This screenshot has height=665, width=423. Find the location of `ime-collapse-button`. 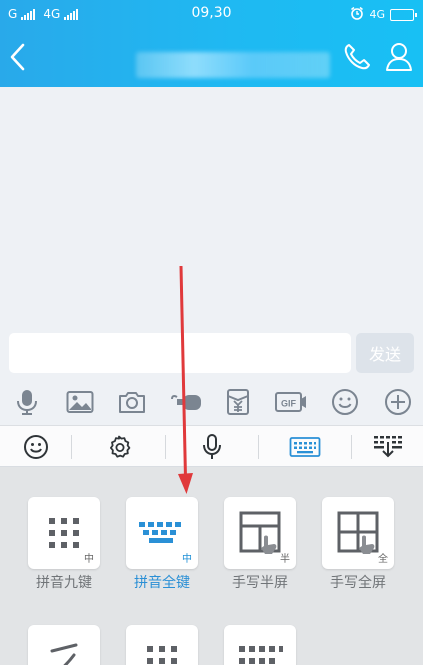

ime-collapse-button is located at coordinates (387, 446).